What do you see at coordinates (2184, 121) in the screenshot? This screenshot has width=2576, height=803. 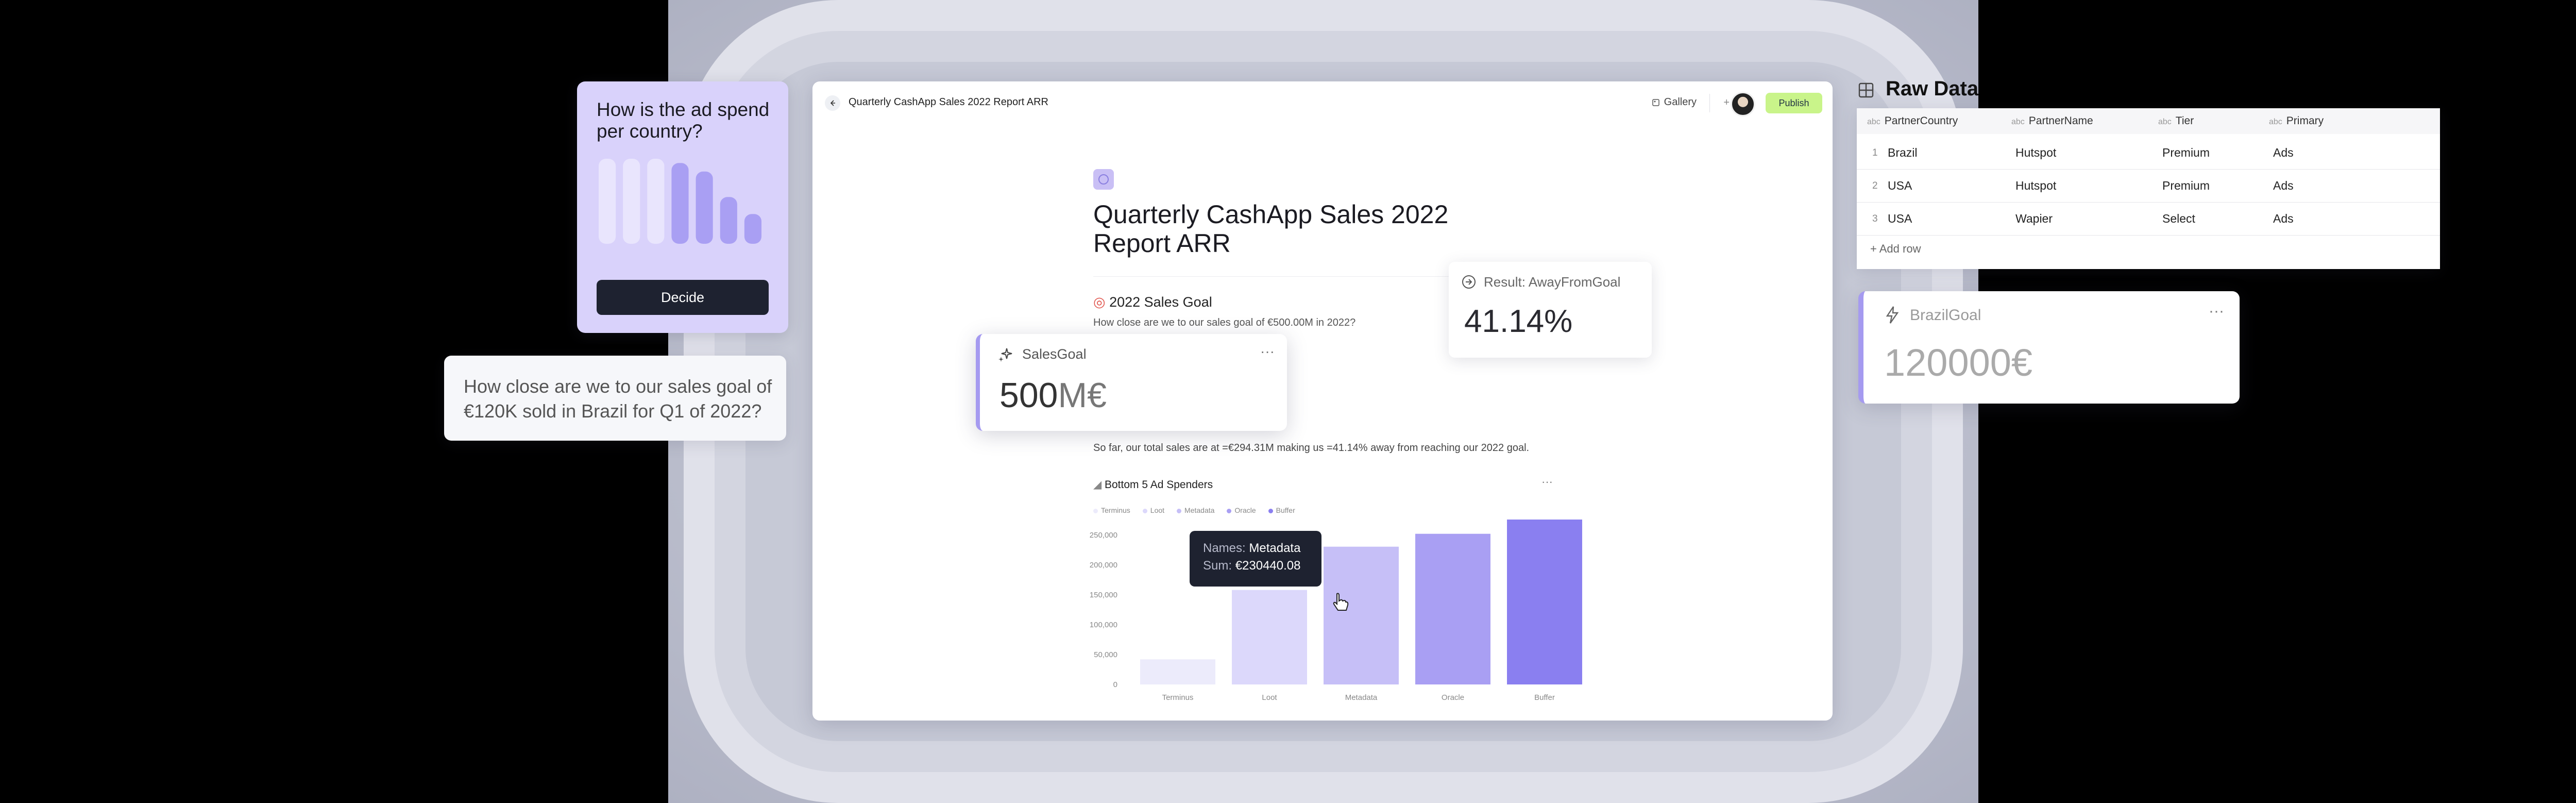 I see `column-header-label: Tier` at bounding box center [2184, 121].